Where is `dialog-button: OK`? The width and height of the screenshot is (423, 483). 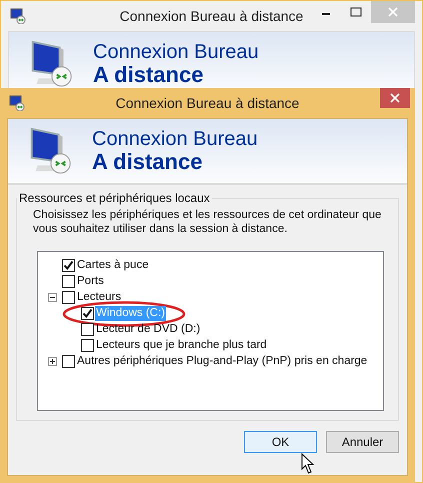
dialog-button: OK is located at coordinates (280, 442).